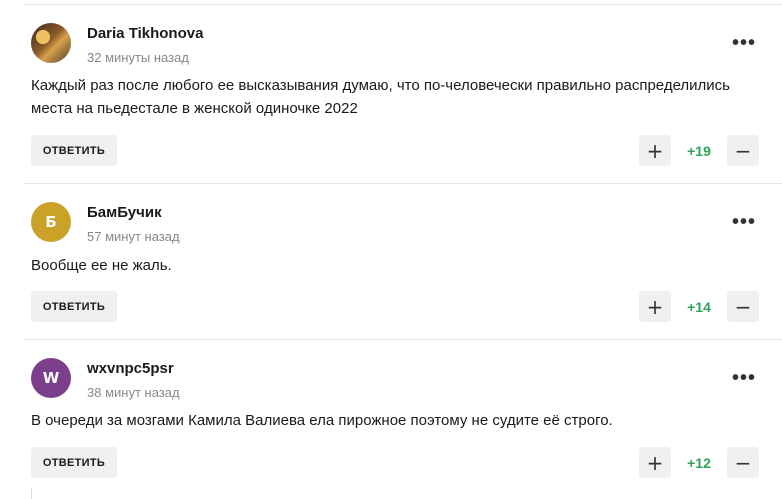 The width and height of the screenshot is (782, 499). Describe the element at coordinates (31, 493) in the screenshot. I see `reply-thread-line` at that location.